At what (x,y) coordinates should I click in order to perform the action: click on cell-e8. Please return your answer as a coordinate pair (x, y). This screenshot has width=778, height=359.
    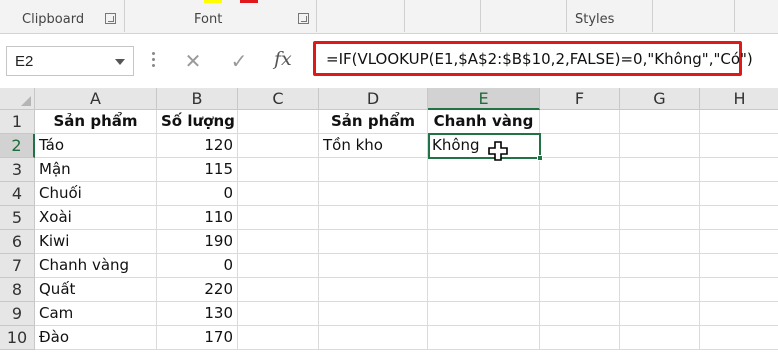
    Looking at the image, I should click on (484, 290).